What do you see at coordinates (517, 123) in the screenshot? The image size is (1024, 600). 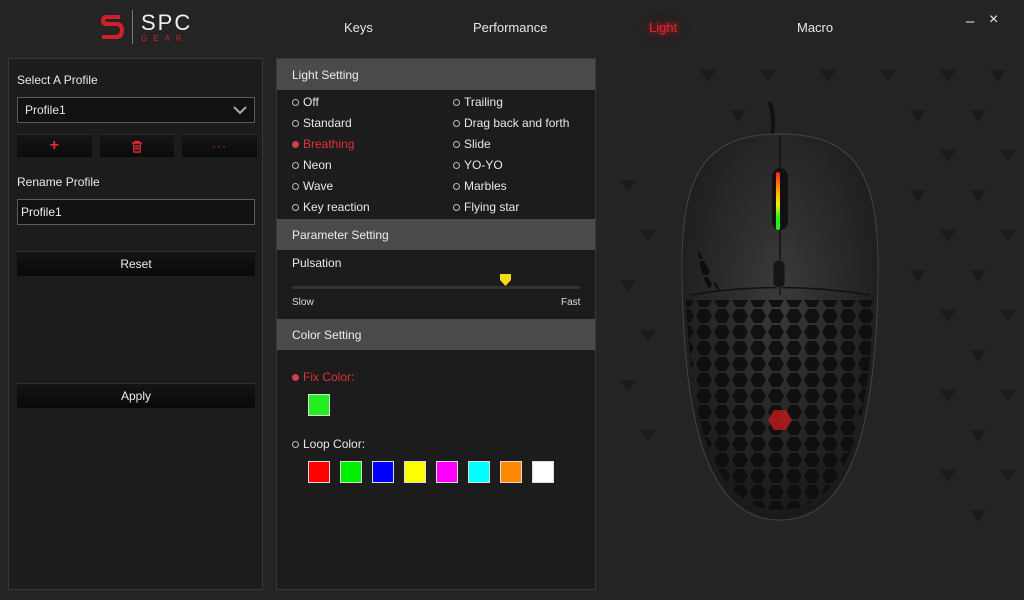 I see `mode-label: Drag back and forth` at bounding box center [517, 123].